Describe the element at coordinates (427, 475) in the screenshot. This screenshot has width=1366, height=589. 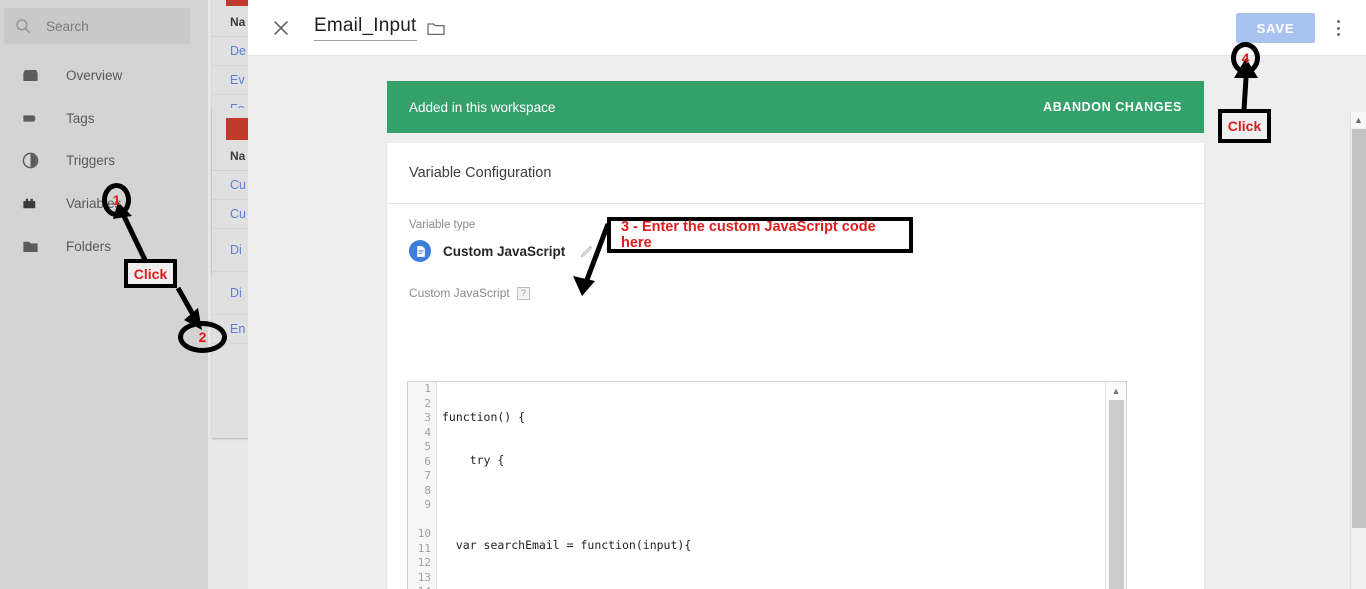
I see `line-number: 7` at that location.